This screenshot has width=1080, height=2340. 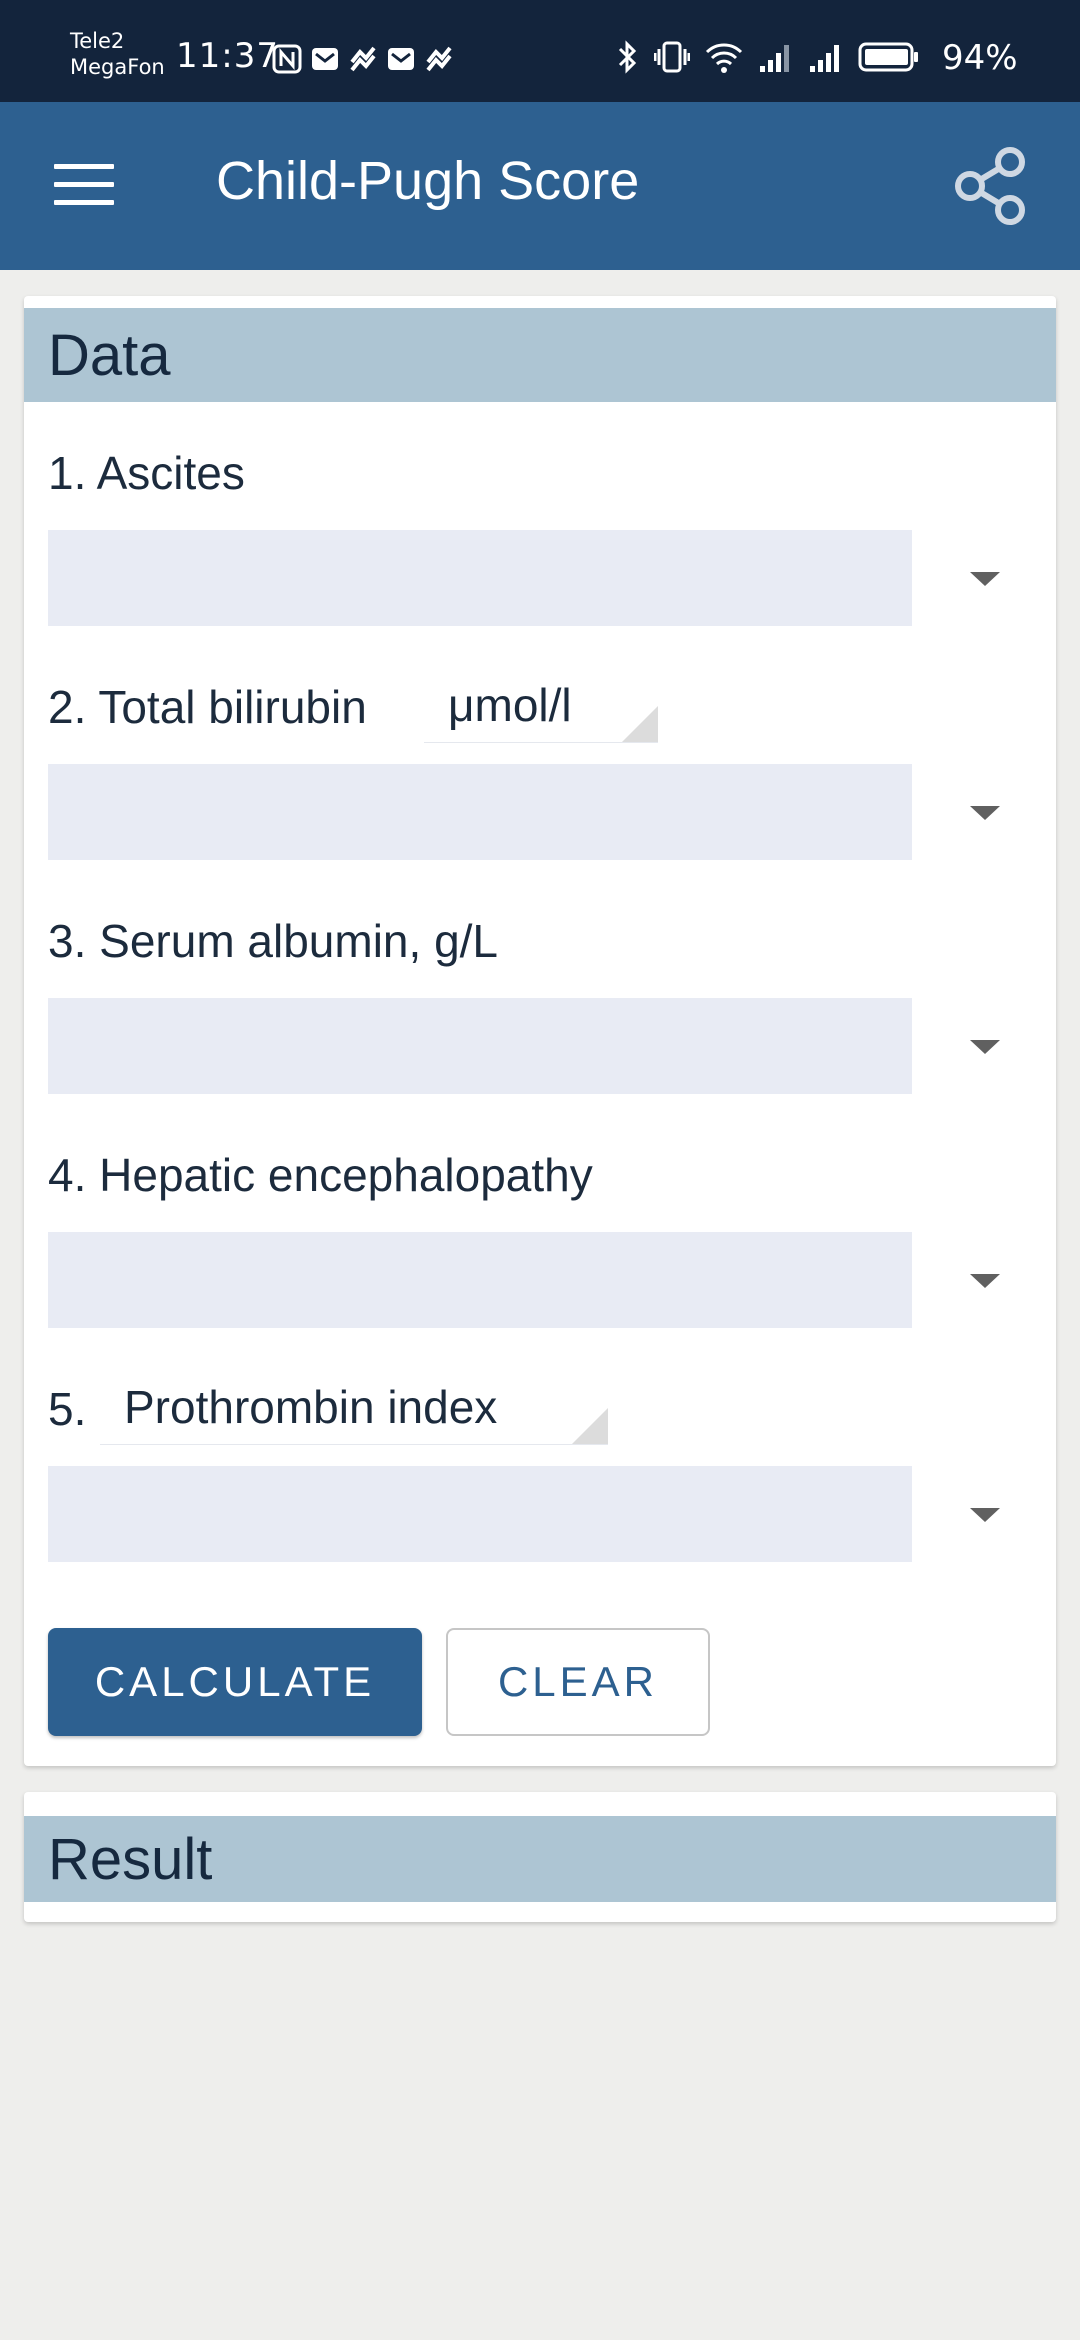 What do you see at coordinates (130, 1859) in the screenshot?
I see `result-card-title: Result` at bounding box center [130, 1859].